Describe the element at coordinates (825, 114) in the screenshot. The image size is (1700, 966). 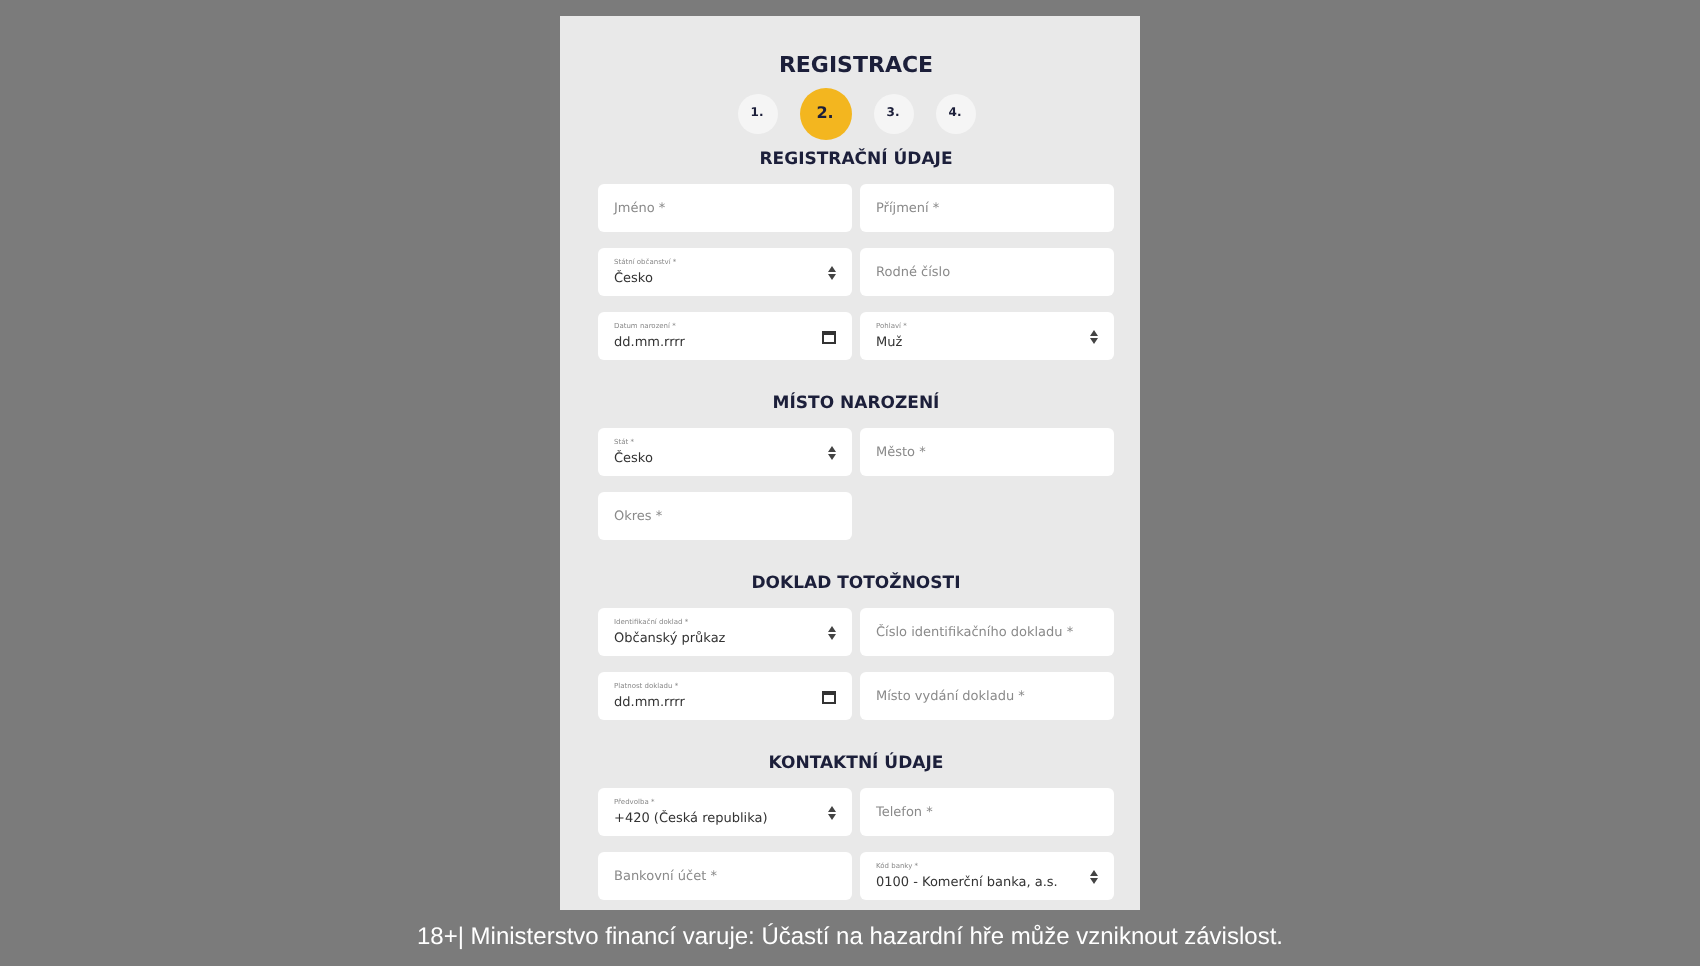
I see `step-indicator: 2.` at that location.